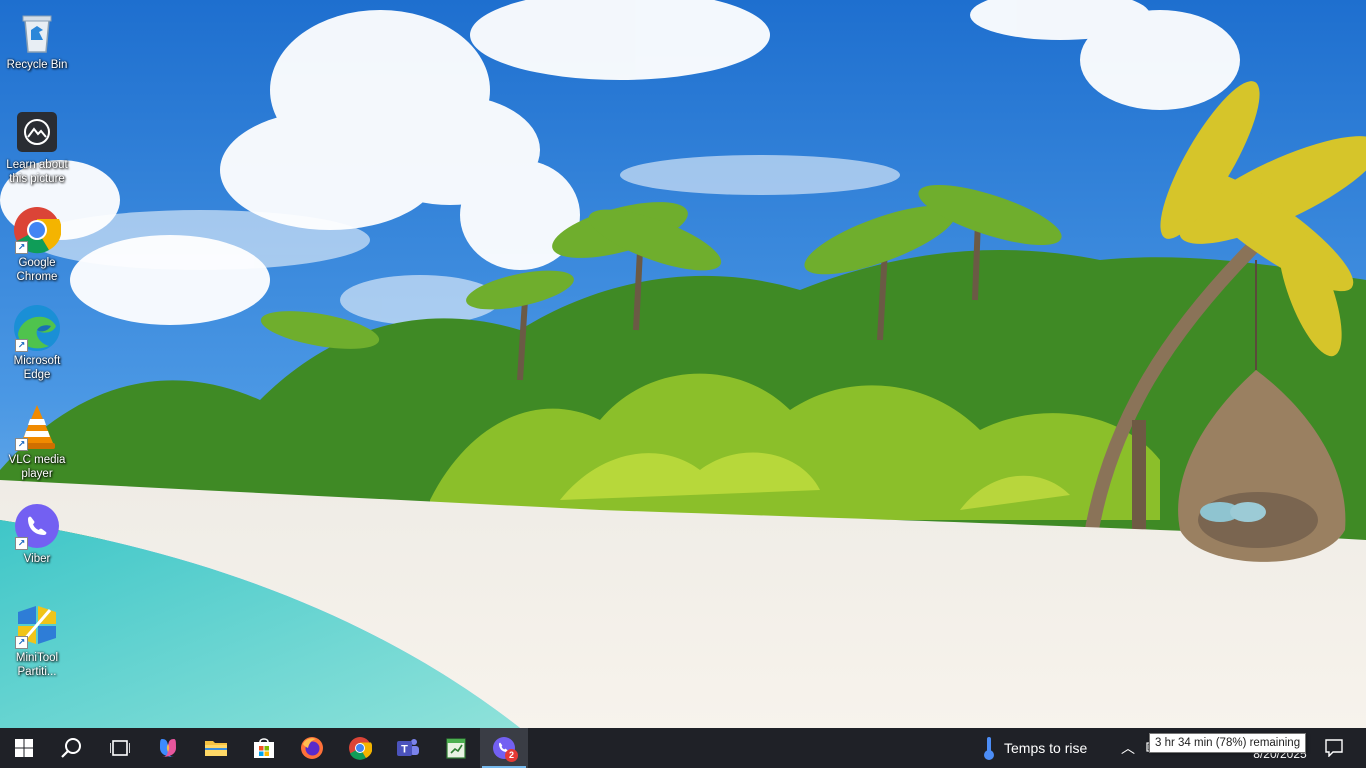 Image resolution: width=1366 pixels, height=768 pixels. I want to click on action-center-button, so click(1334, 748).